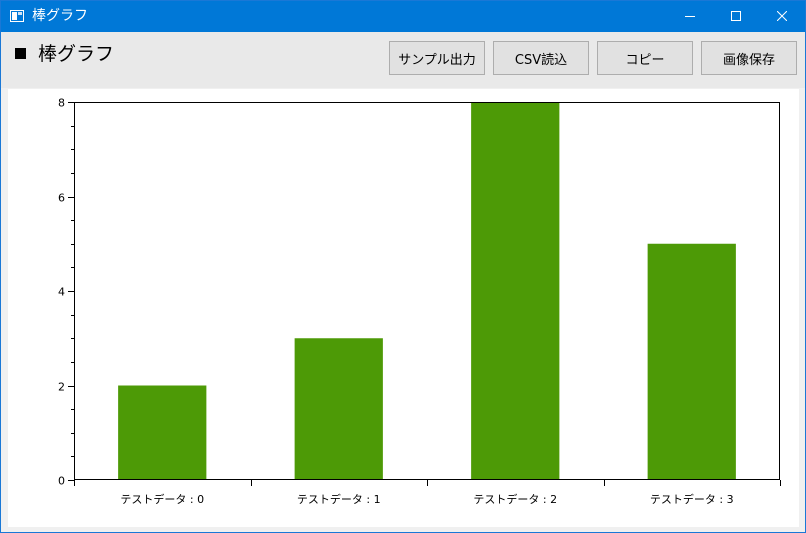 This screenshot has height=533, width=806. What do you see at coordinates (162, 499) in the screenshot?
I see `x-tick-label-0: テストデータ : 0` at bounding box center [162, 499].